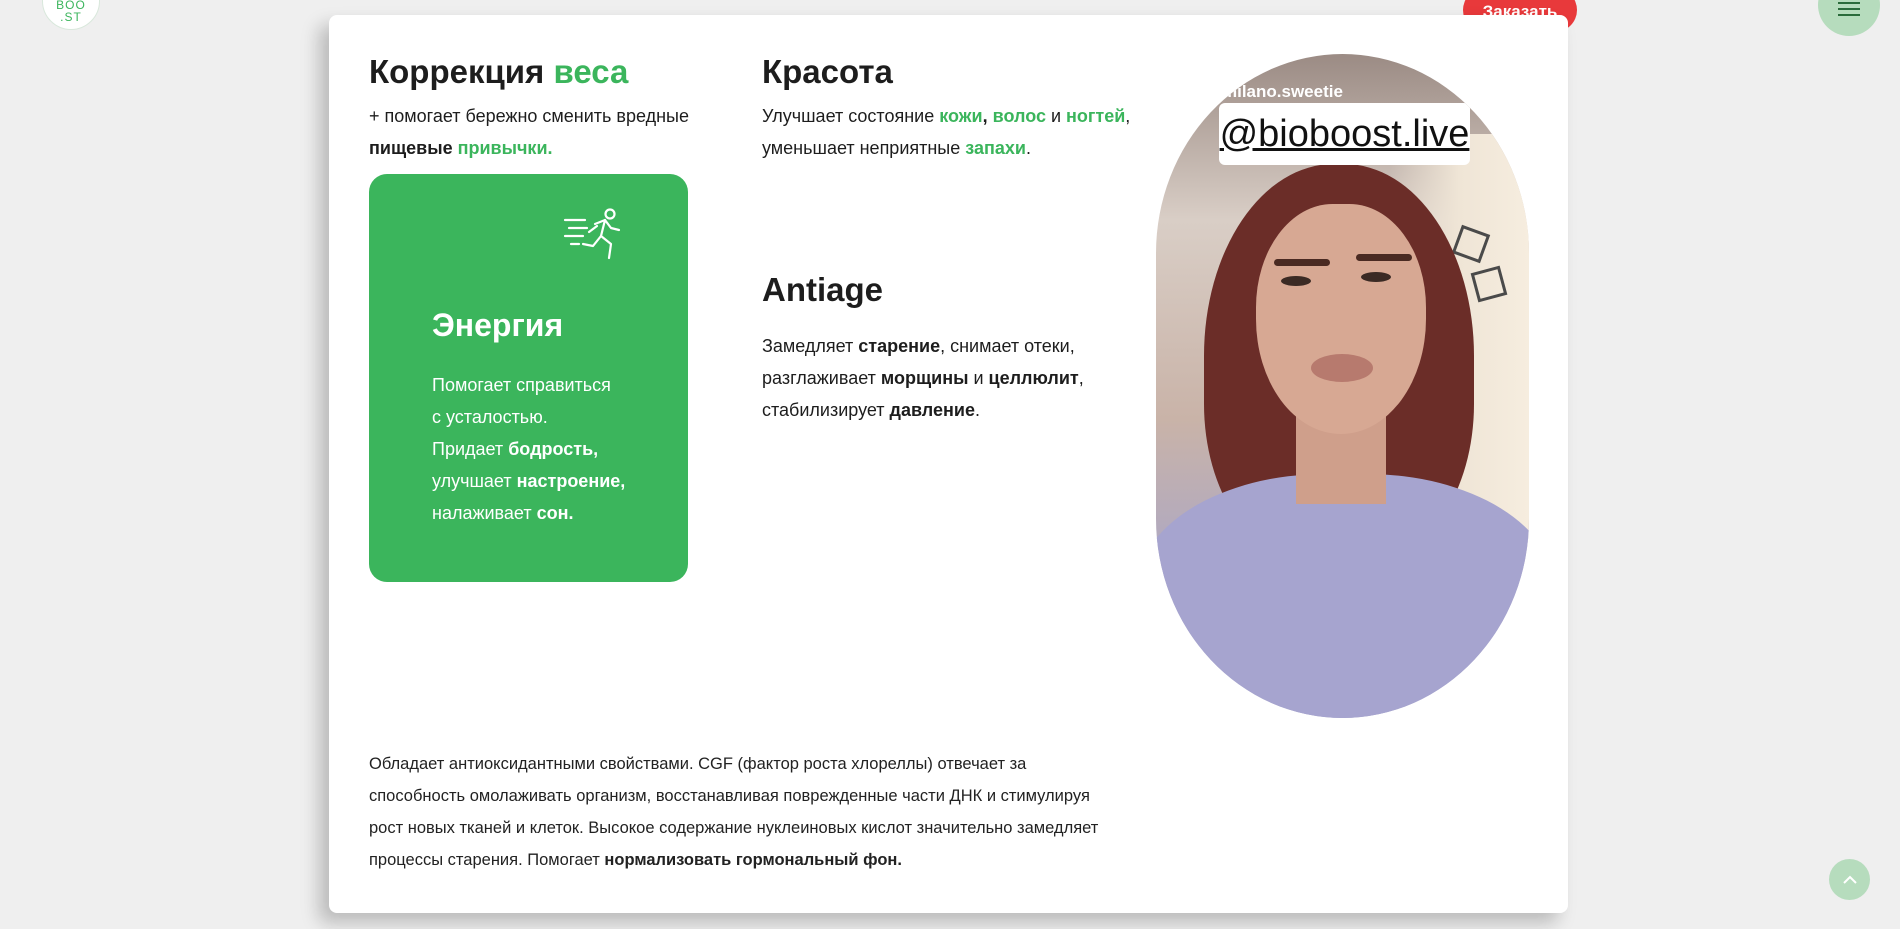 The height and width of the screenshot is (929, 1900). What do you see at coordinates (498, 325) in the screenshot?
I see `energy-title: Энергия` at bounding box center [498, 325].